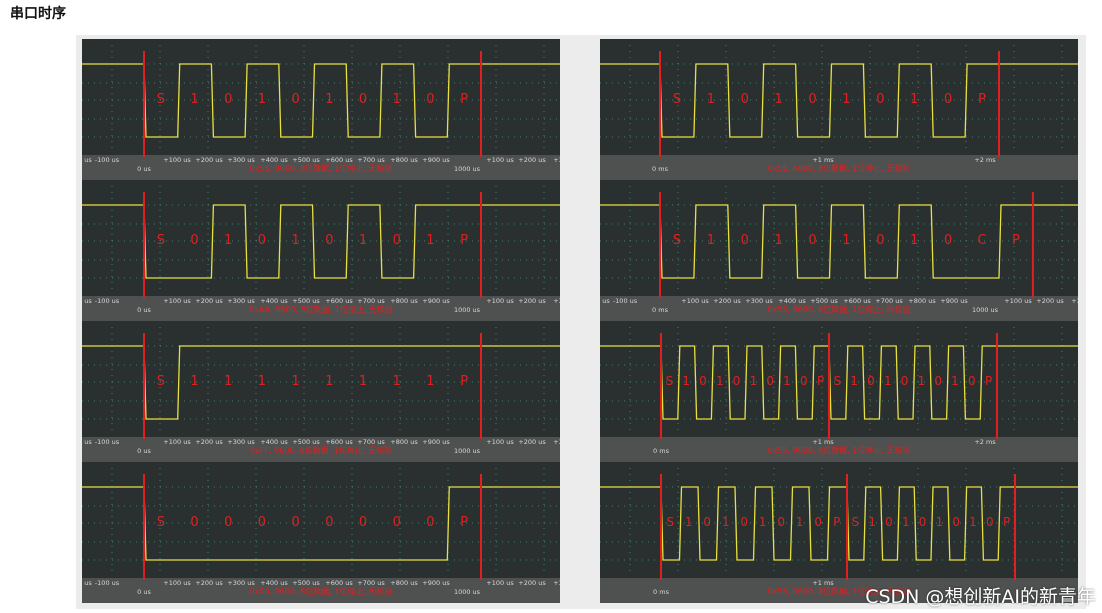 The image size is (1102, 613). I want to click on capture-caption: 0x55, 9600, 8位数据, 1位停止, 偶校验, so click(839, 309).